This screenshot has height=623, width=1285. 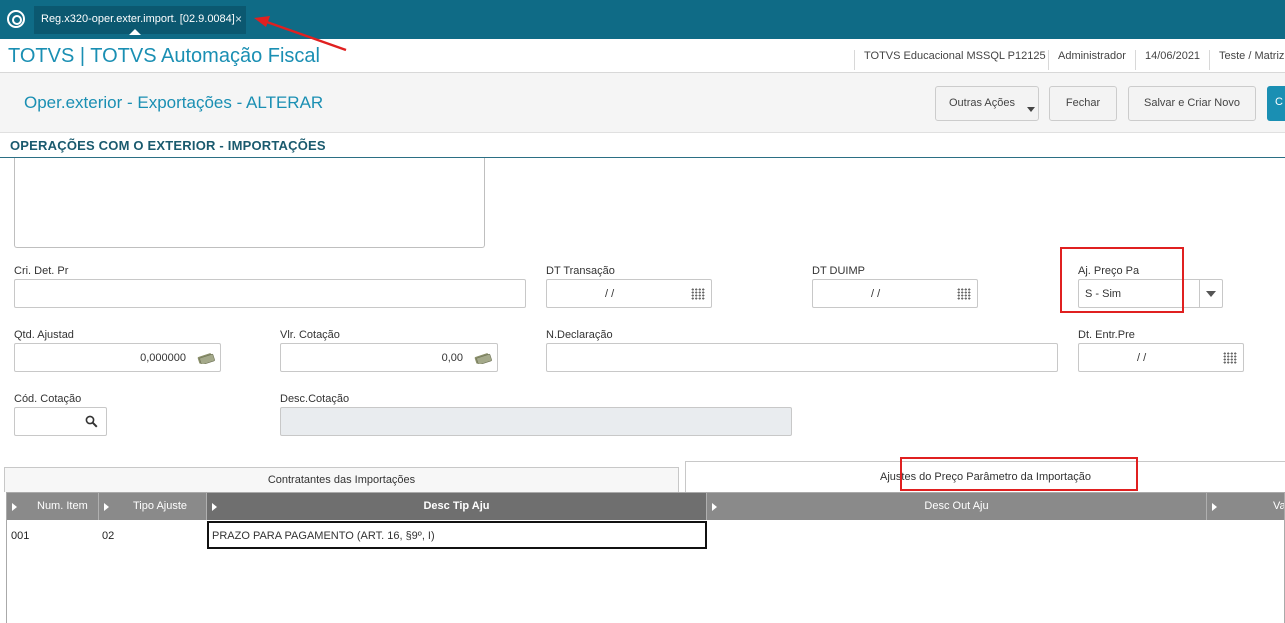 What do you see at coordinates (610, 294) in the screenshot?
I see `dt-transacao-value: / /` at bounding box center [610, 294].